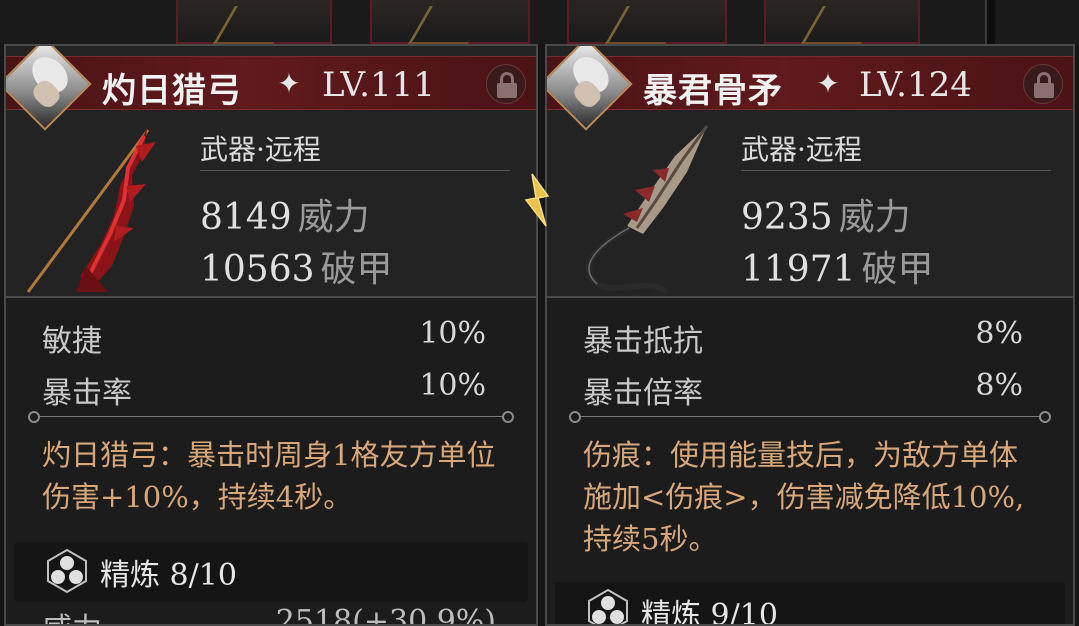 The width and height of the screenshot is (1079, 626). Describe the element at coordinates (91, 209) in the screenshot. I see `bow-weapon-icon` at that location.